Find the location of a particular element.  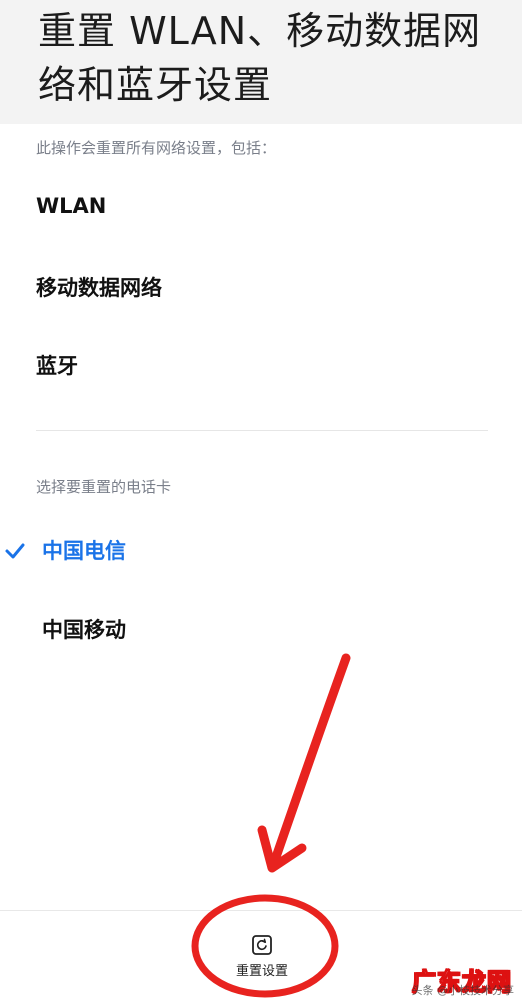

reset-settings-label: 重置设置 is located at coordinates (261, 971).